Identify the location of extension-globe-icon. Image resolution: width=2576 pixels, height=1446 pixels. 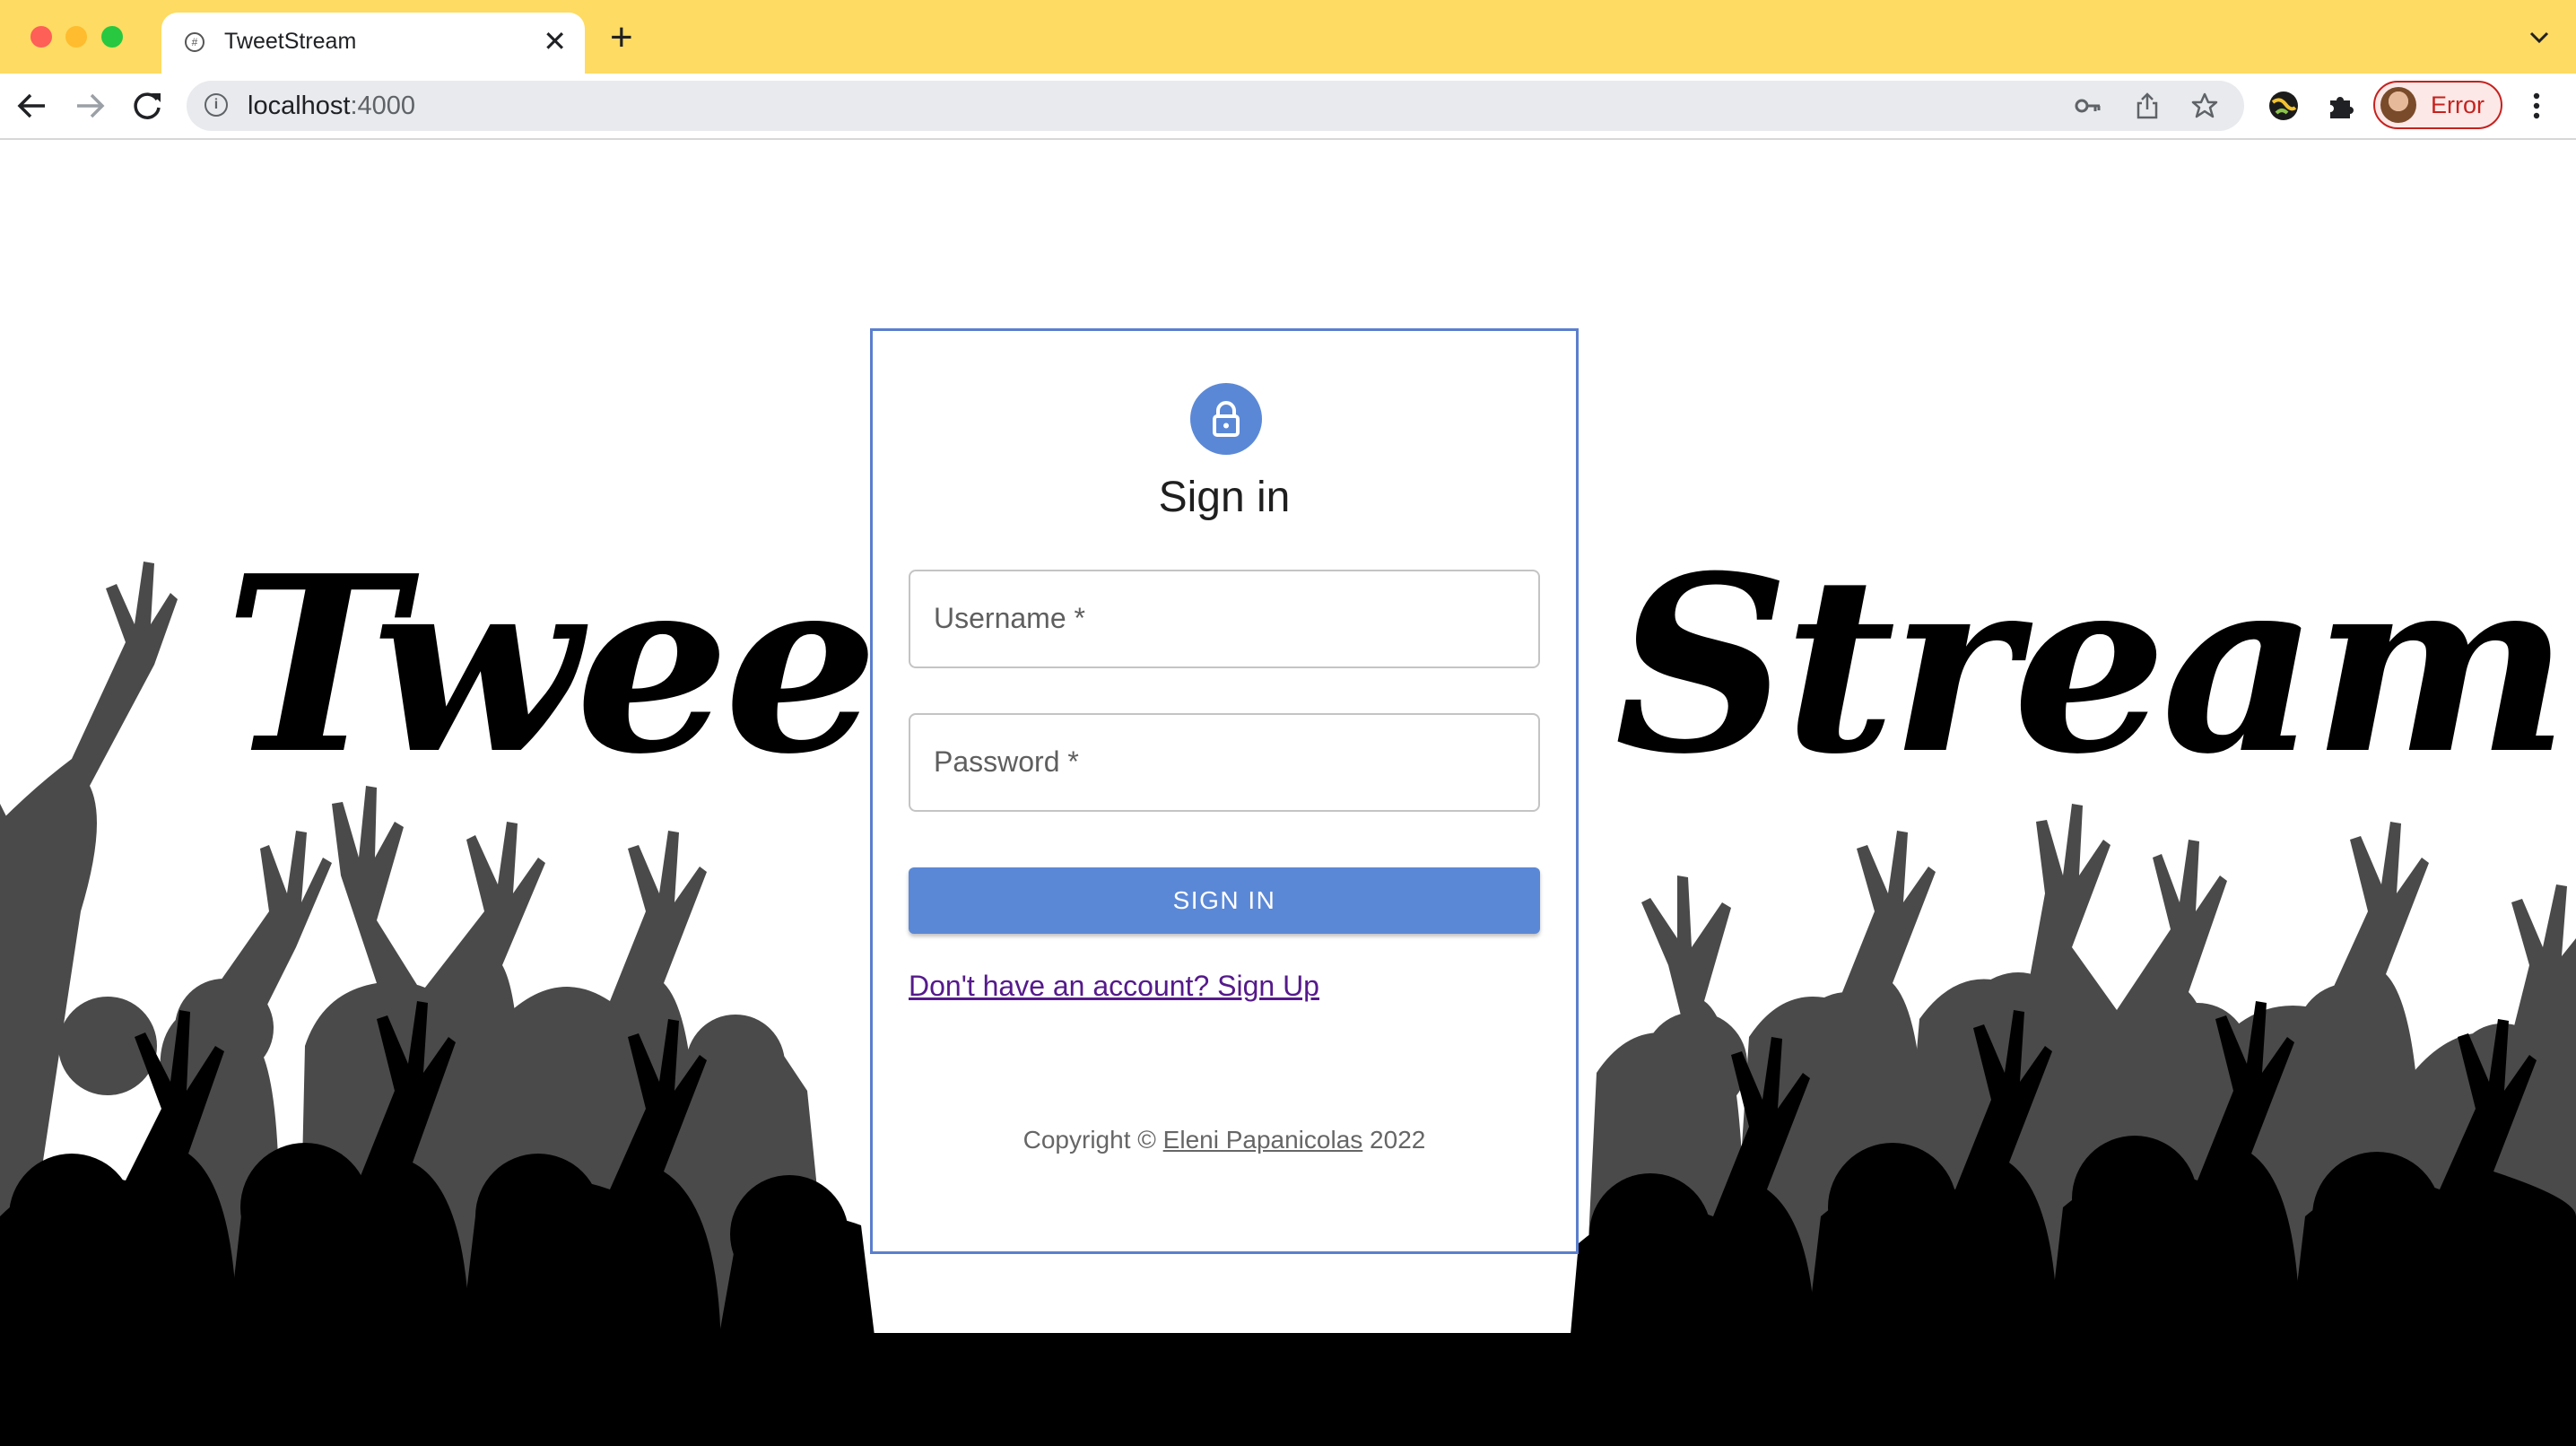
(2283, 106).